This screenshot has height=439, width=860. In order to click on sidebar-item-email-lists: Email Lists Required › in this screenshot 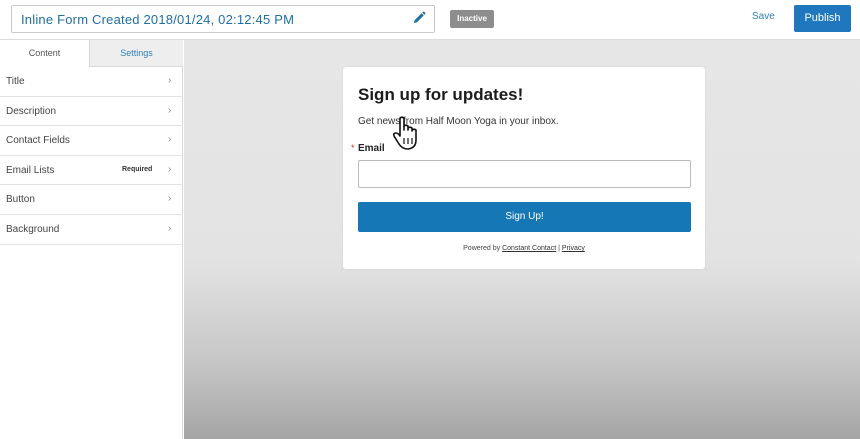, I will do `click(91, 171)`.